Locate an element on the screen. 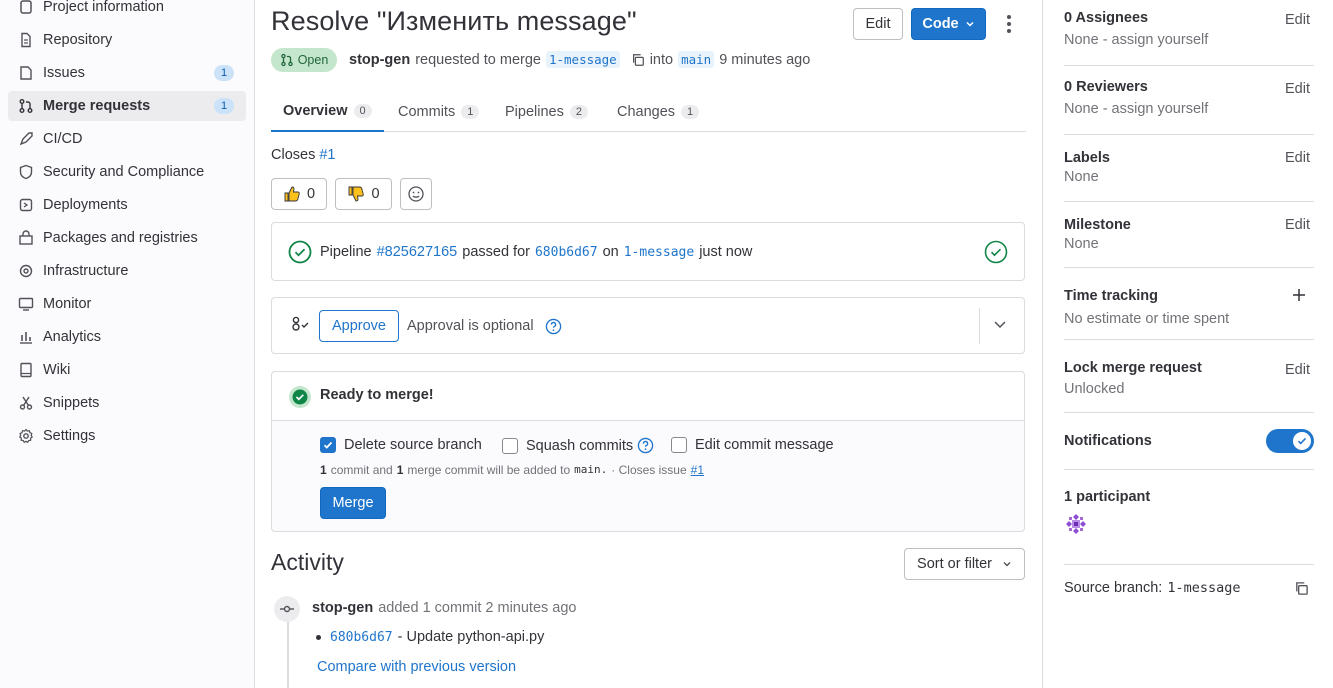 The image size is (1333, 688). more-actions-kebab-icon is located at coordinates (1009, 24).